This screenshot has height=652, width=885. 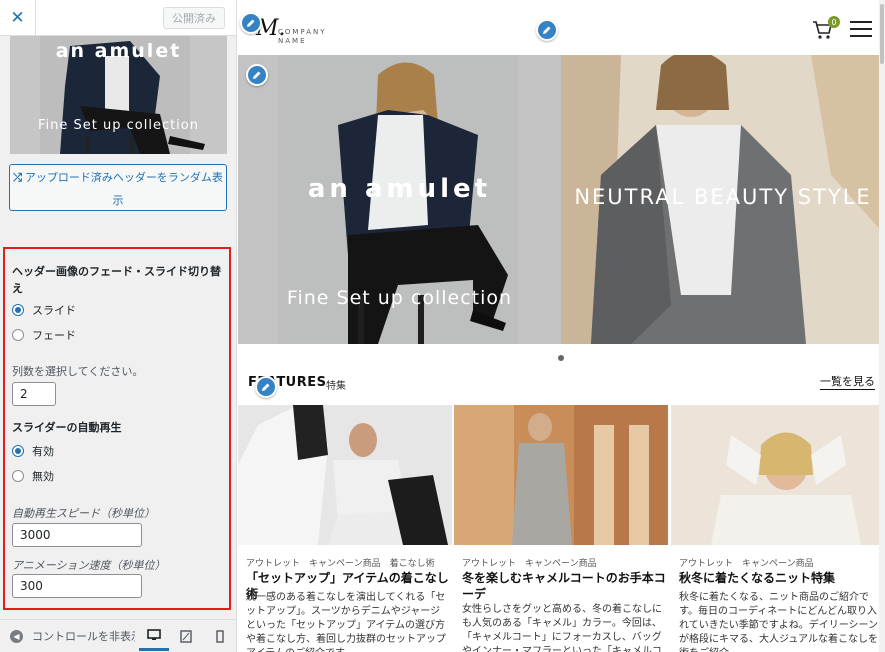 What do you see at coordinates (882, 326) in the screenshot?
I see `preview-scrollbar` at bounding box center [882, 326].